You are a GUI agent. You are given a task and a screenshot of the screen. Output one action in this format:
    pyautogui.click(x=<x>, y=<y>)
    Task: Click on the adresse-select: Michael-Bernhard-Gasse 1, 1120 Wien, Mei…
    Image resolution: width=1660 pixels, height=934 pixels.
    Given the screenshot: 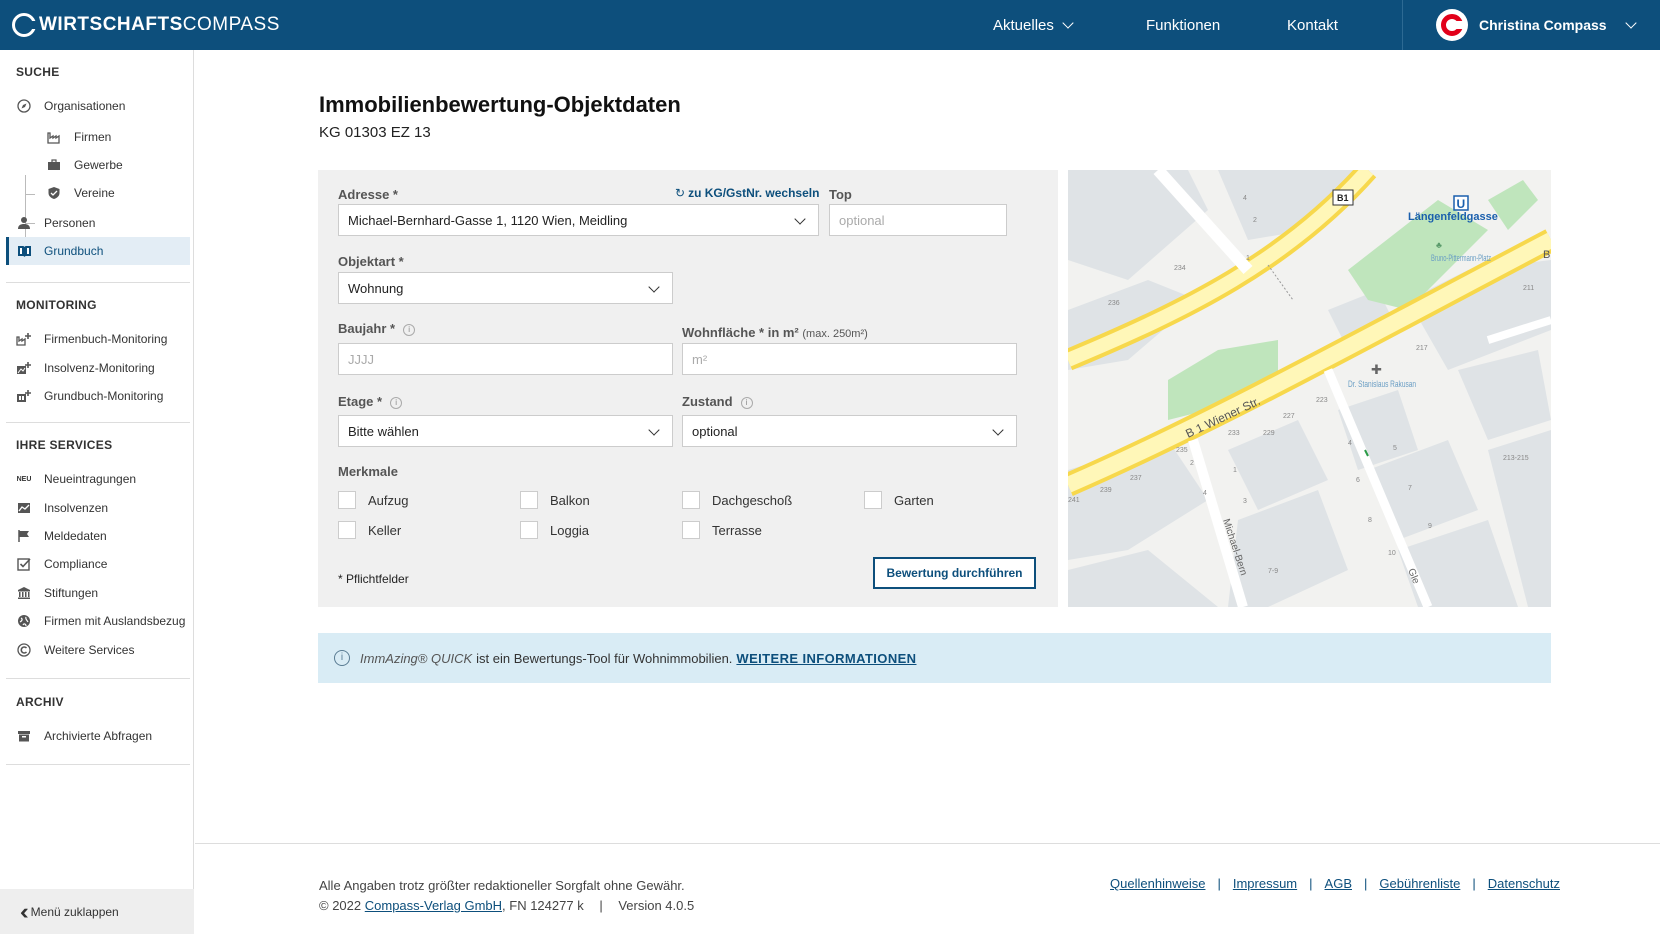 What is the action you would take?
    pyautogui.click(x=578, y=220)
    